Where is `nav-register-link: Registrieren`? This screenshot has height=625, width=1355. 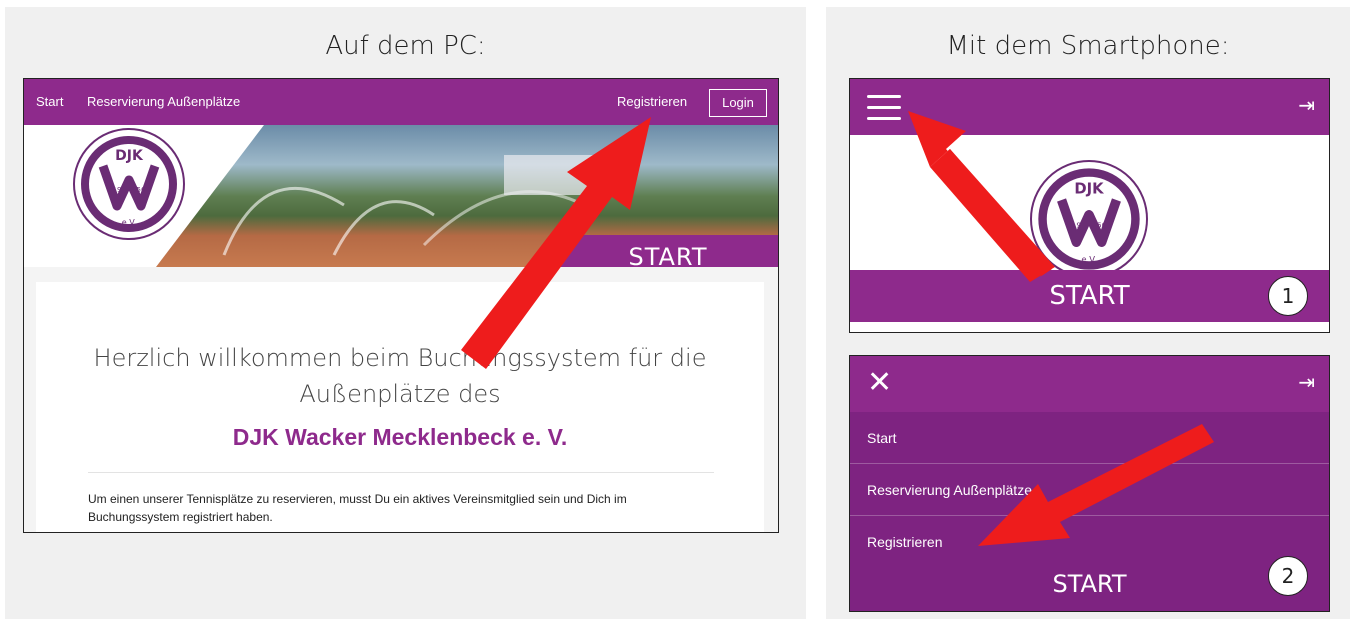
nav-register-link: Registrieren is located at coordinates (652, 101).